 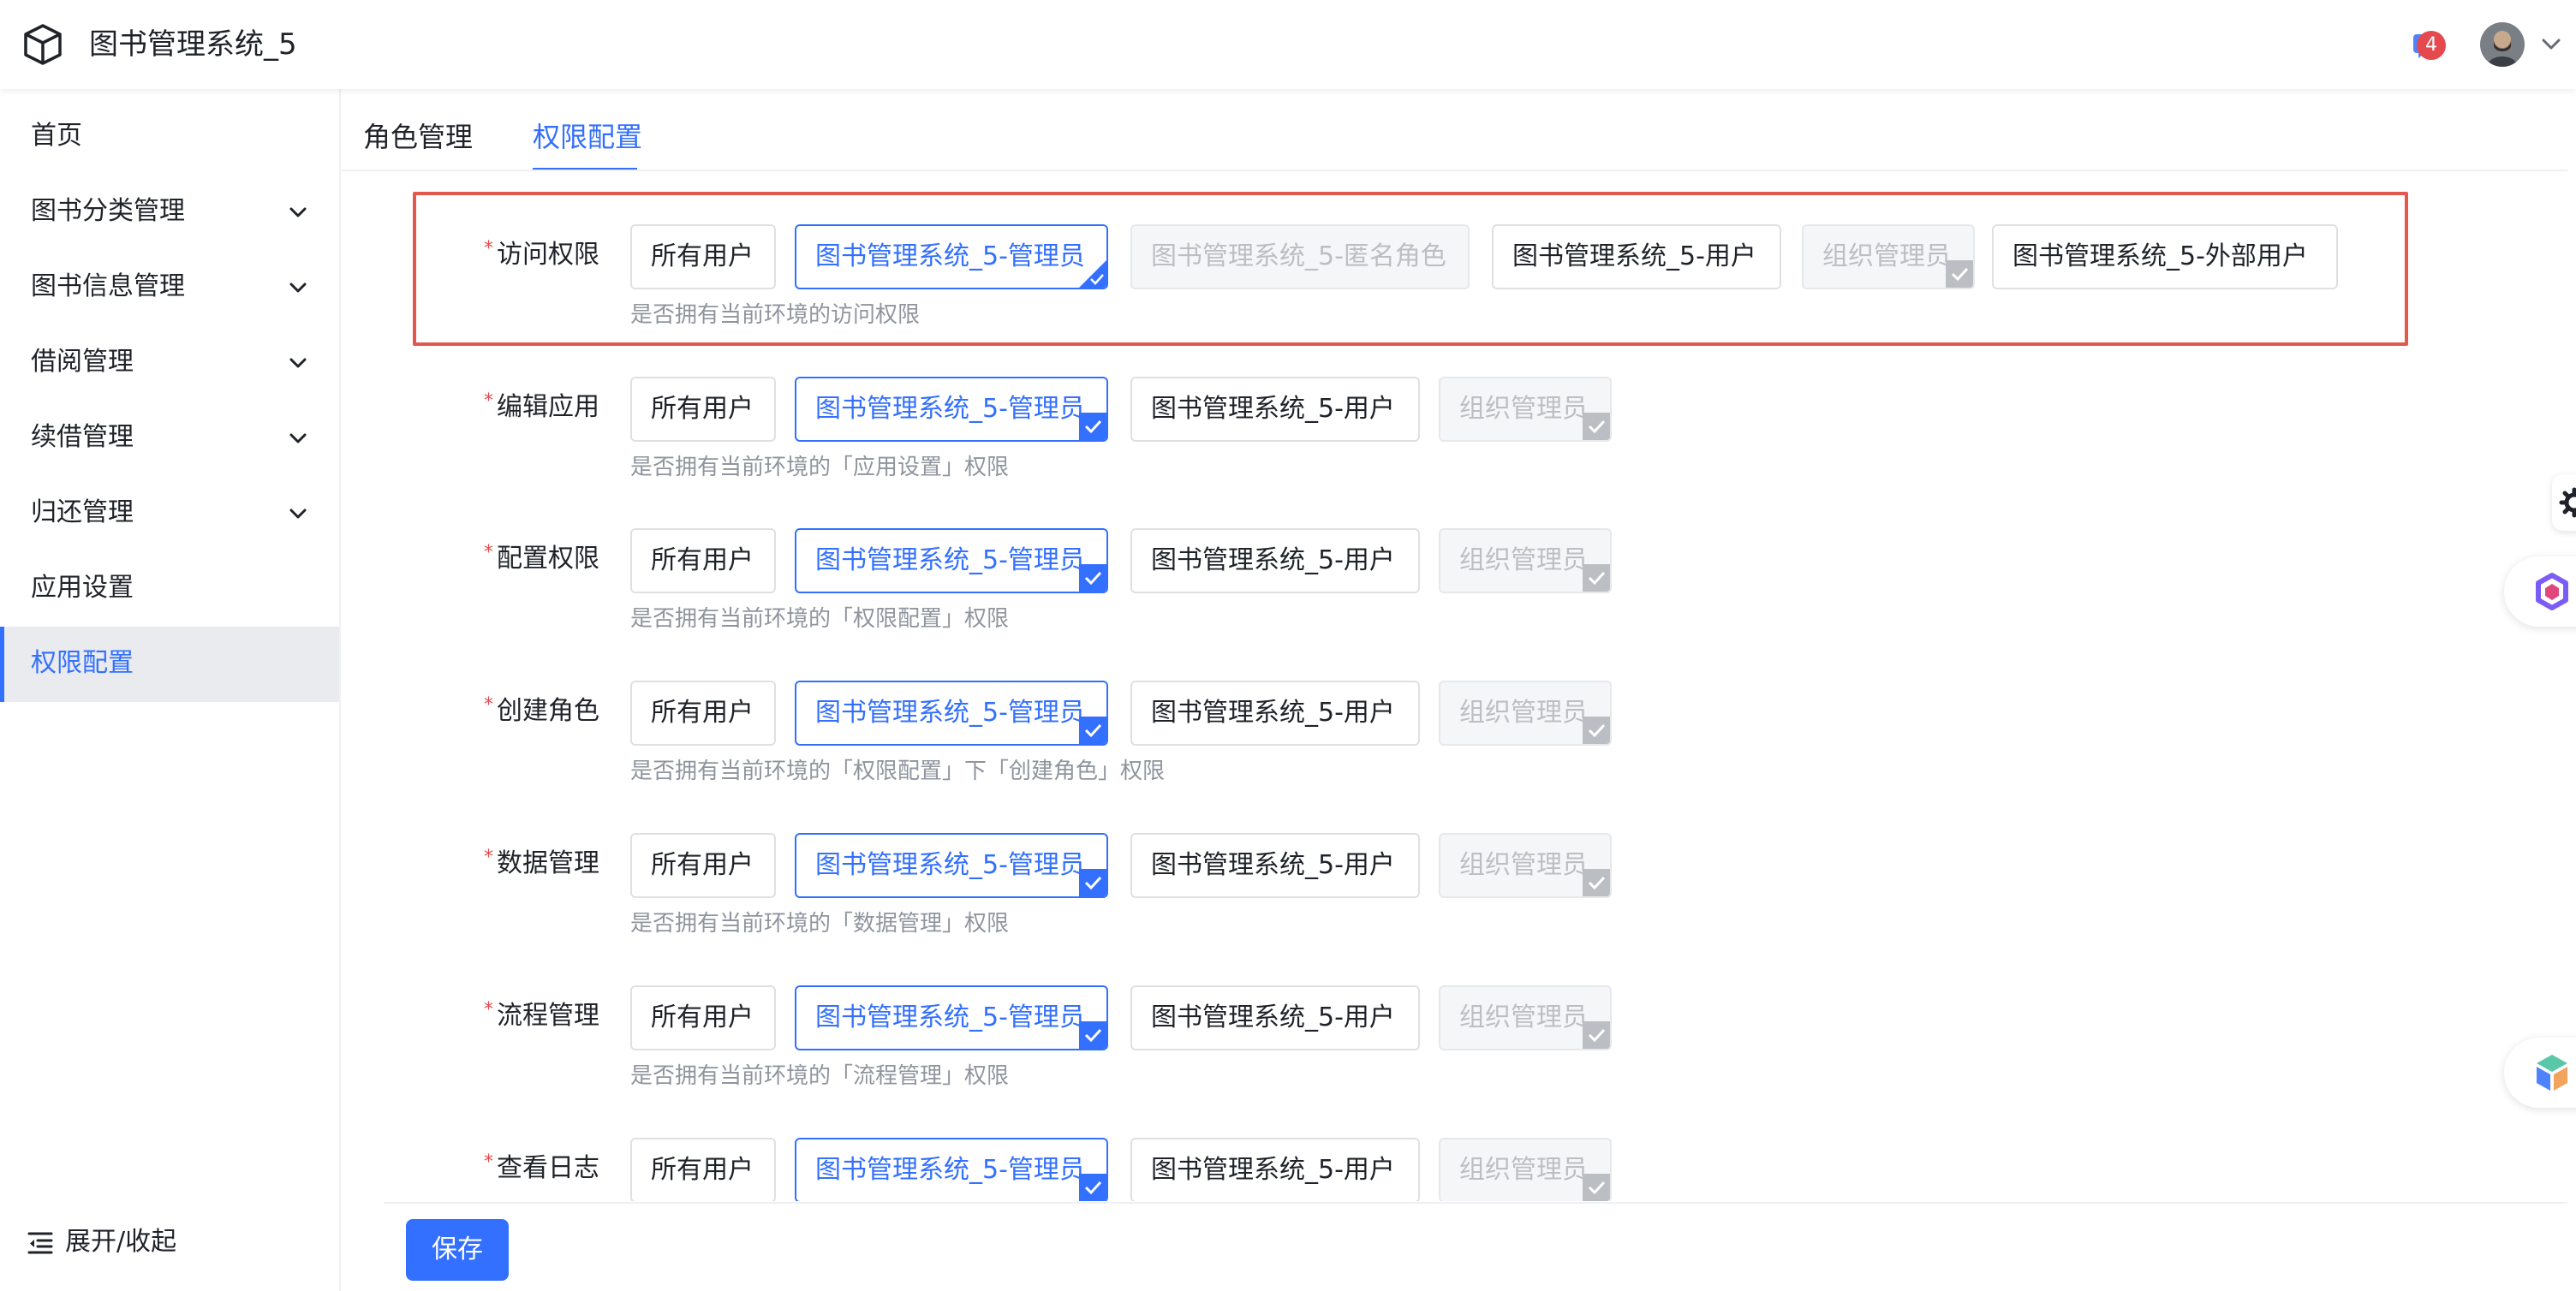 I want to click on tab-role-management: 角色管理, so click(x=418, y=137).